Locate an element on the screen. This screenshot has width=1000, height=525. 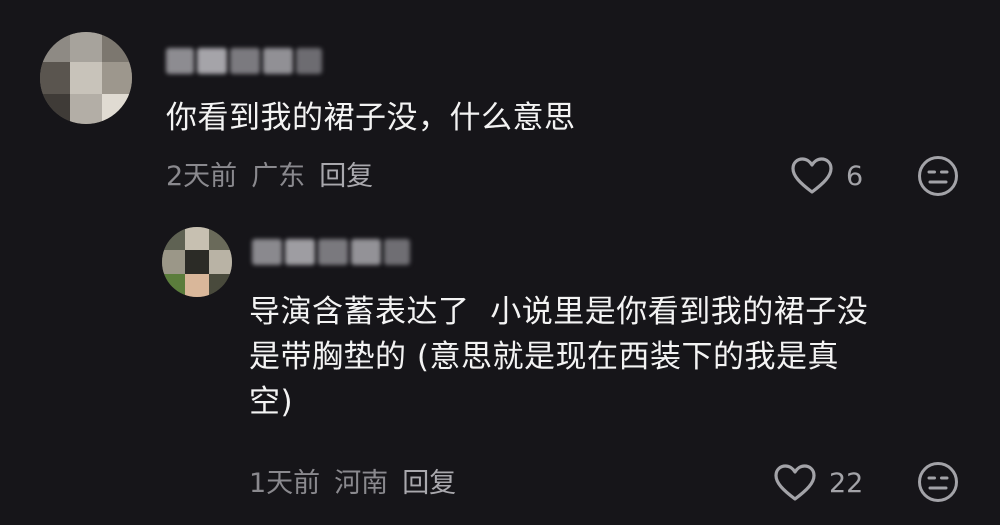
comment-meta: 1天前 河南 回复 is located at coordinates (352, 480).